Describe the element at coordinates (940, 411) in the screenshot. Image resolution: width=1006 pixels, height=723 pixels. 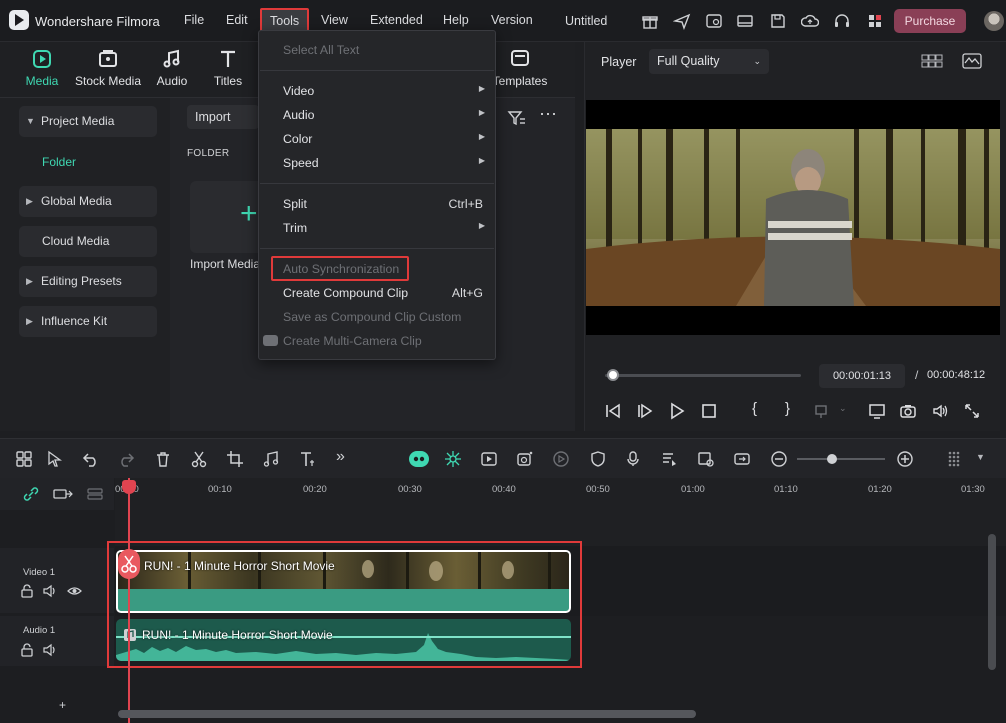
I see `volume-icon` at that location.